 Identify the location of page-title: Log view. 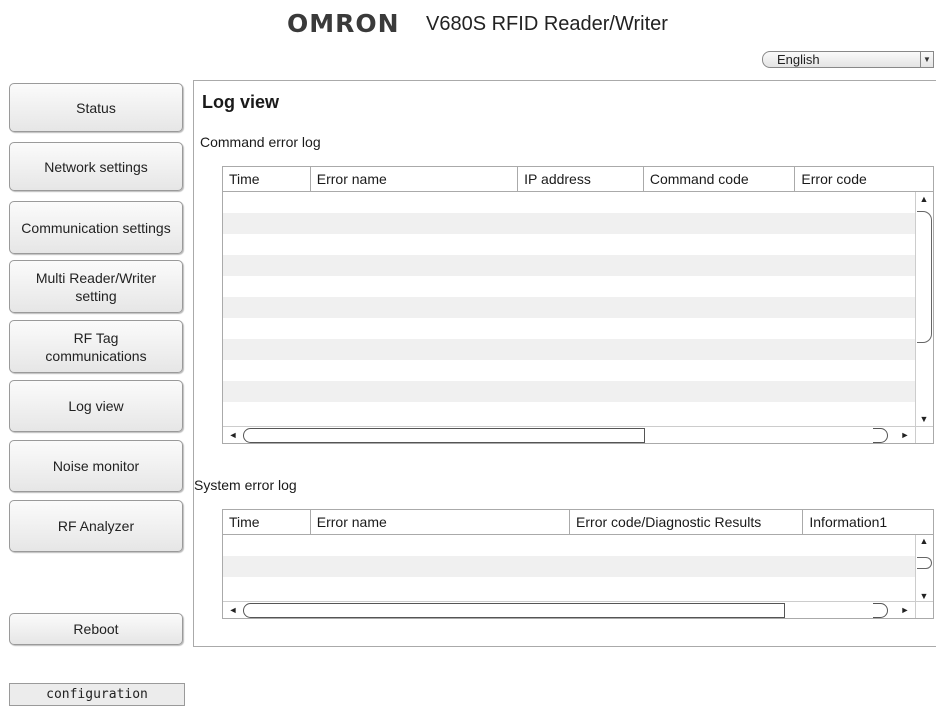
(241, 102).